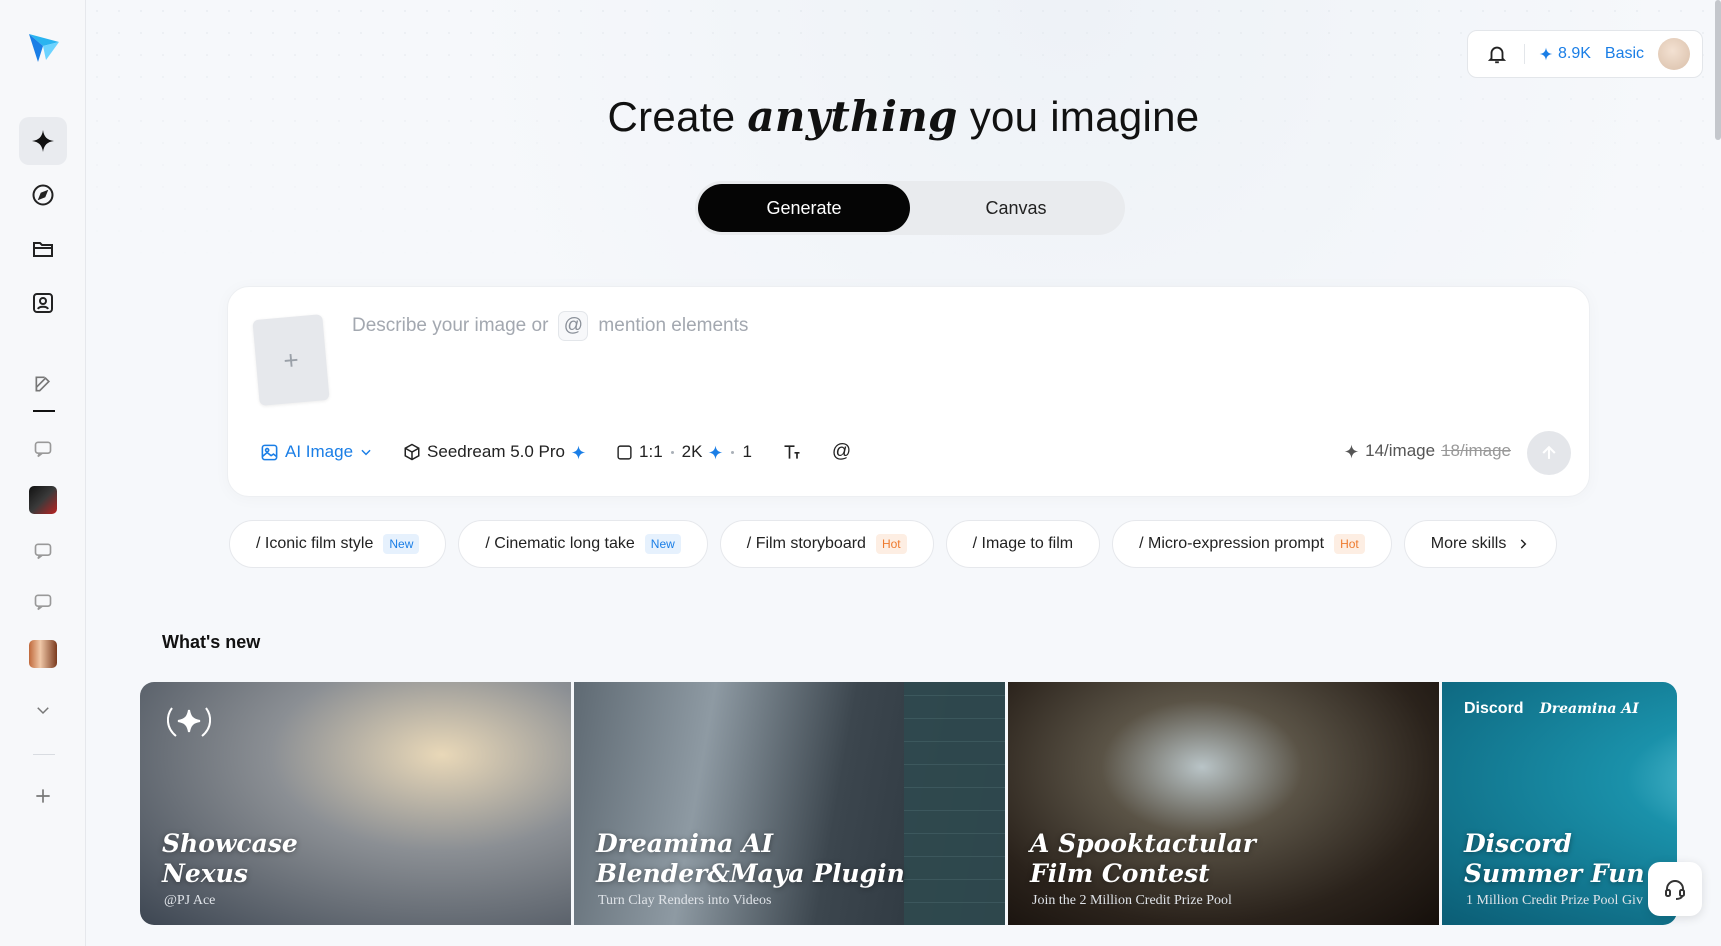 This screenshot has width=1721, height=946. What do you see at coordinates (43, 384) in the screenshot?
I see `sidebar-new-project-button` at bounding box center [43, 384].